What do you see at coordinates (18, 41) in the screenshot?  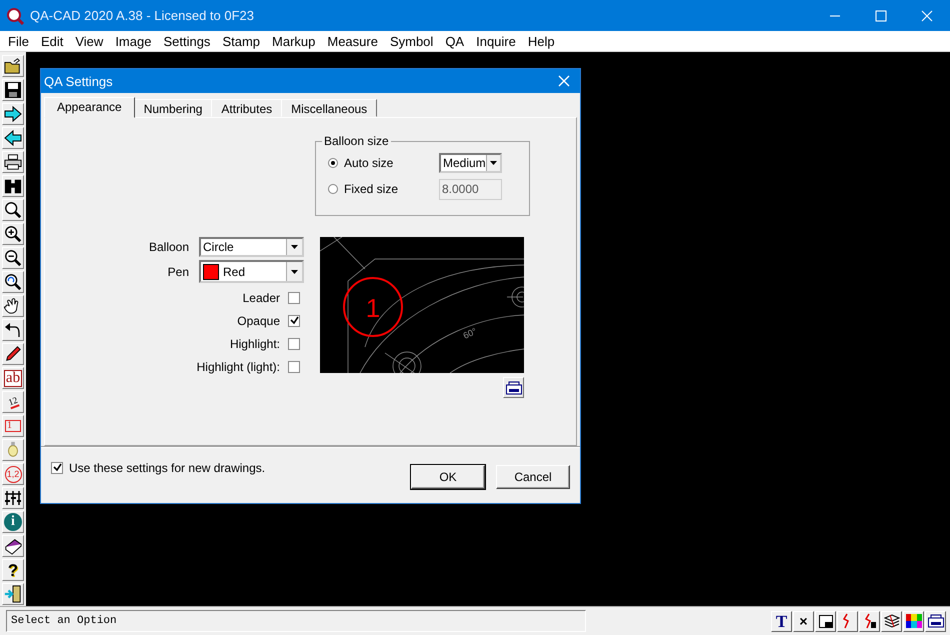 I see `menu-item: File` at bounding box center [18, 41].